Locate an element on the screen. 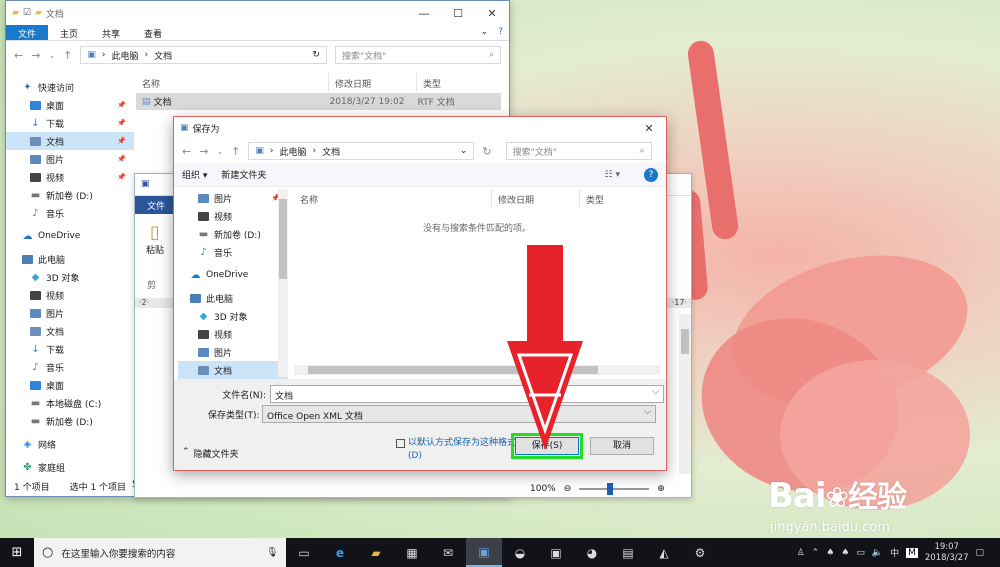  sidebar-item: ☁ OneDrive is located at coordinates (70, 236).